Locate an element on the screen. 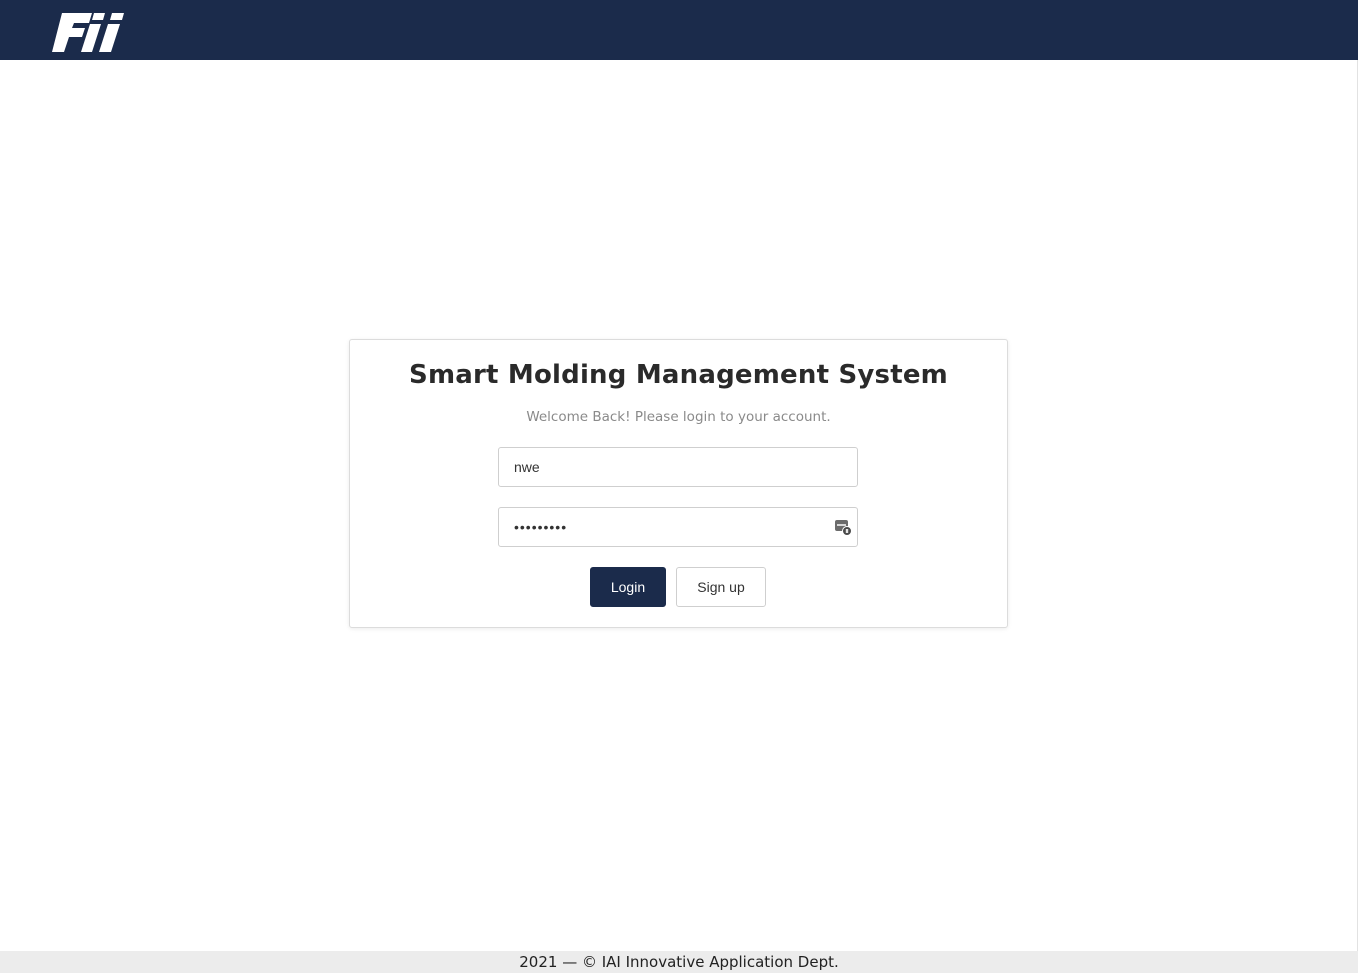 This screenshot has height=973, width=1358. login-button: Login is located at coordinates (628, 587).